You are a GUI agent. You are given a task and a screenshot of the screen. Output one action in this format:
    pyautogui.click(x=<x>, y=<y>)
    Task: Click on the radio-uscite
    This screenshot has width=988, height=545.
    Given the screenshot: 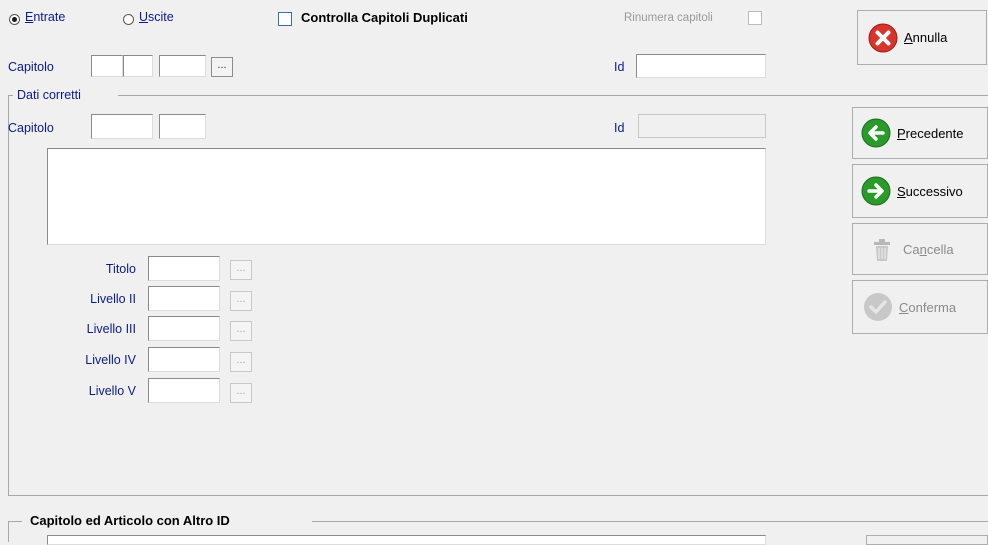 What is the action you would take?
    pyautogui.click(x=128, y=19)
    